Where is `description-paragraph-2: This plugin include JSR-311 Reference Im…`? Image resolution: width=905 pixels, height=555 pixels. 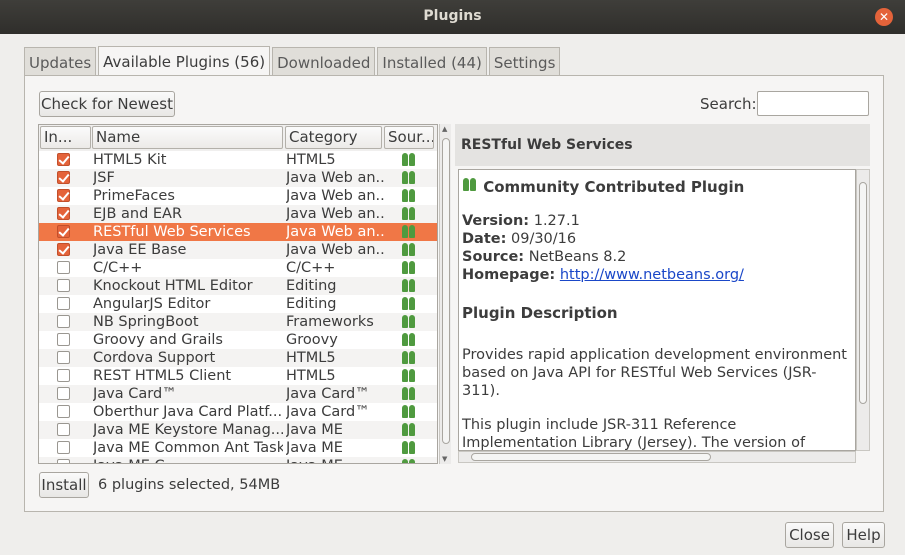 description-paragraph-2: This plugin include JSR-311 Reference Im… is located at coordinates (634, 434).